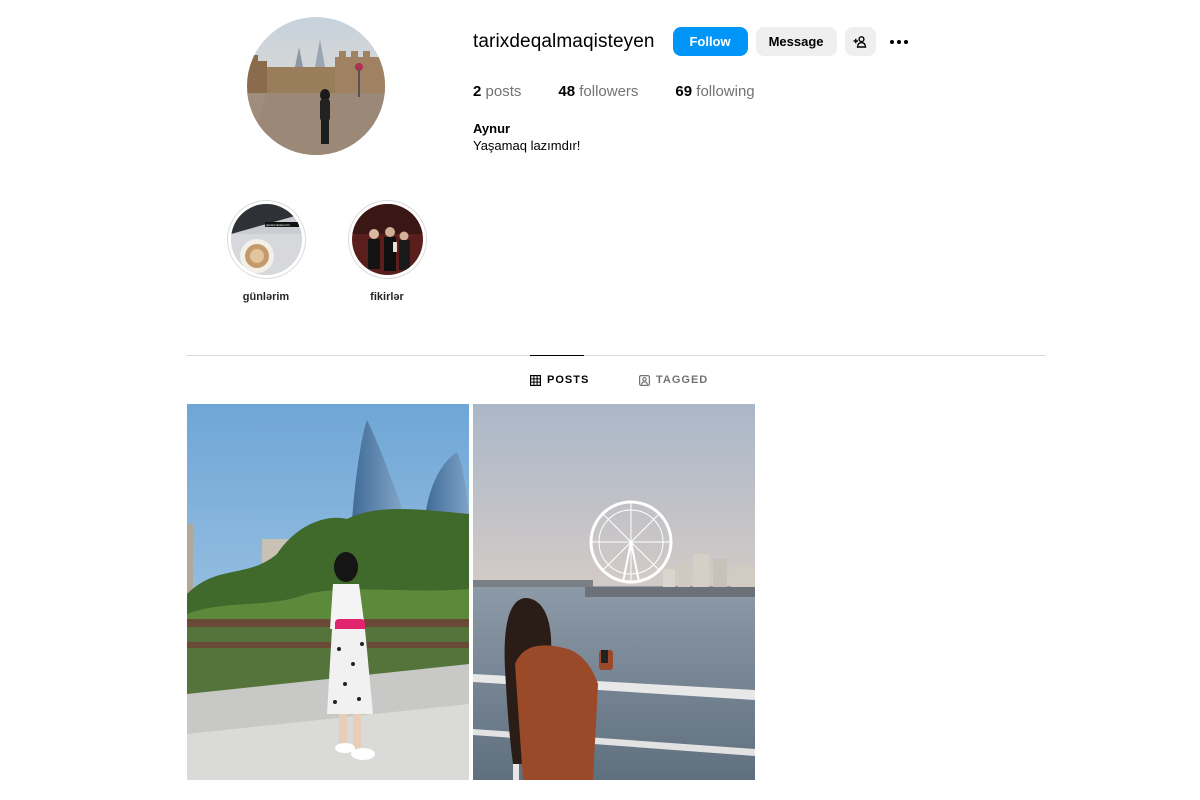 Image resolution: width=1200 pixels, height=800 pixels. What do you see at coordinates (725, 91) in the screenshot?
I see `following-label: following` at bounding box center [725, 91].